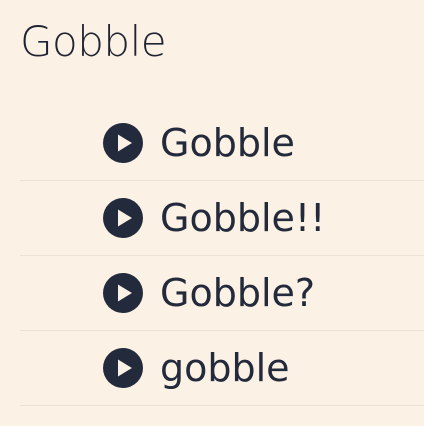  What do you see at coordinates (93, 41) in the screenshot?
I see `page-title: Gobble` at bounding box center [93, 41].